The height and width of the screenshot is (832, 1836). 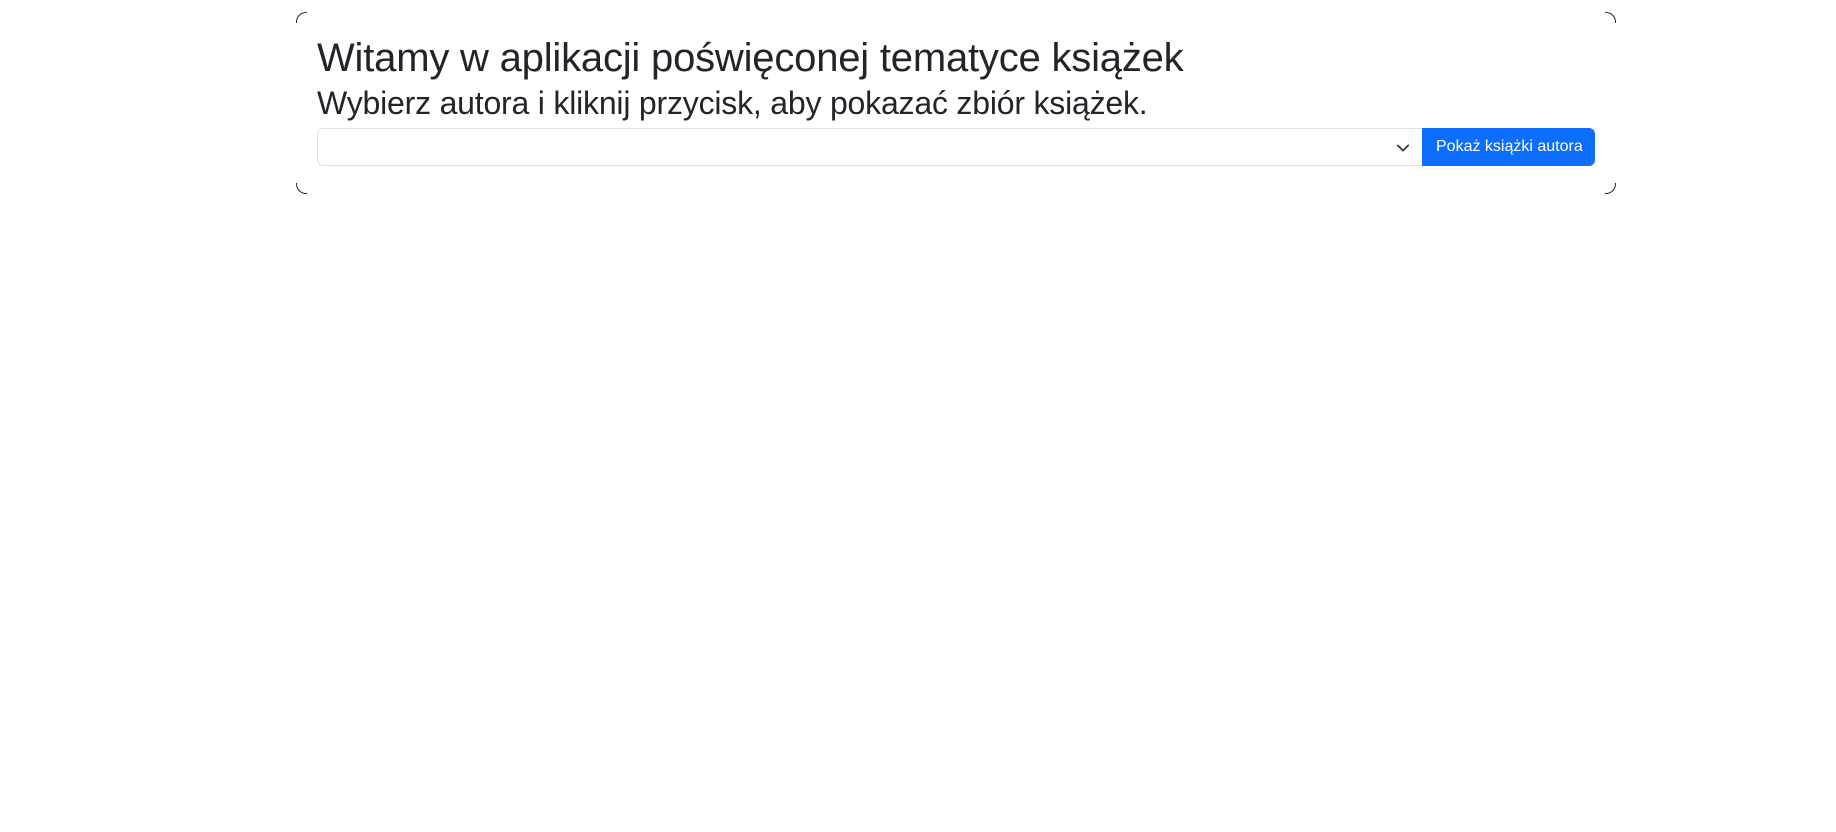 I want to click on author-form: Pokaż książki autora, so click(x=956, y=147).